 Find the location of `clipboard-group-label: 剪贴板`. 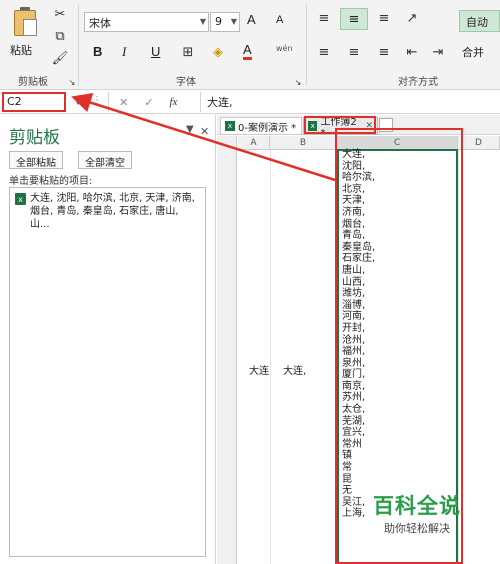

clipboard-group-label: 剪贴板 is located at coordinates (33, 82).